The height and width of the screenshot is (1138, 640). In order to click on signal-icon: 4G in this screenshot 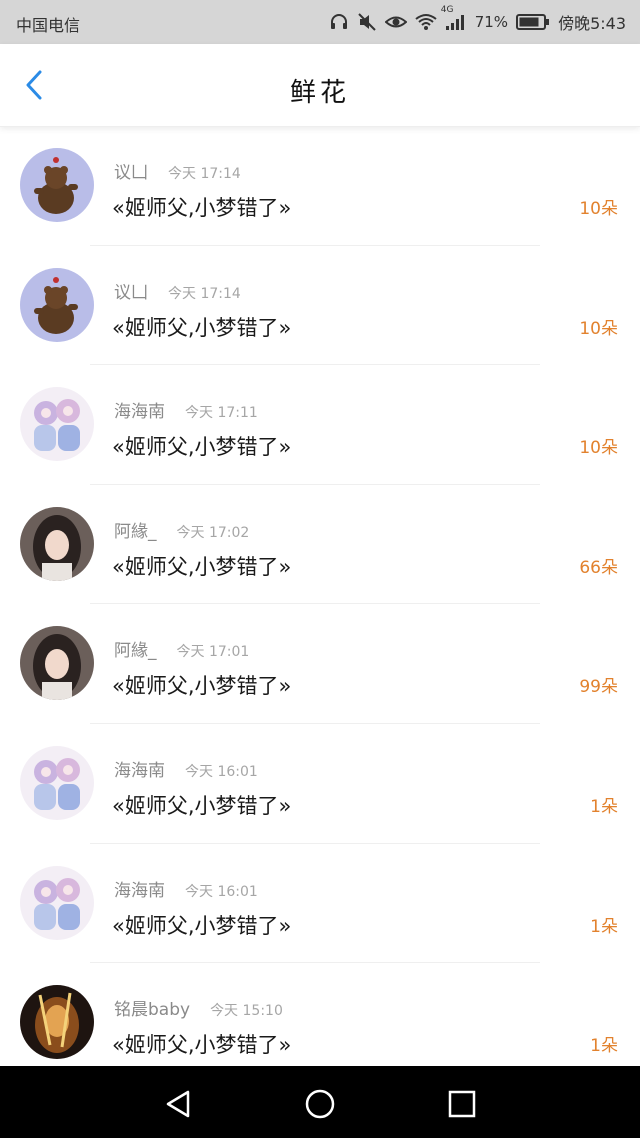, I will do `click(454, 18)`.